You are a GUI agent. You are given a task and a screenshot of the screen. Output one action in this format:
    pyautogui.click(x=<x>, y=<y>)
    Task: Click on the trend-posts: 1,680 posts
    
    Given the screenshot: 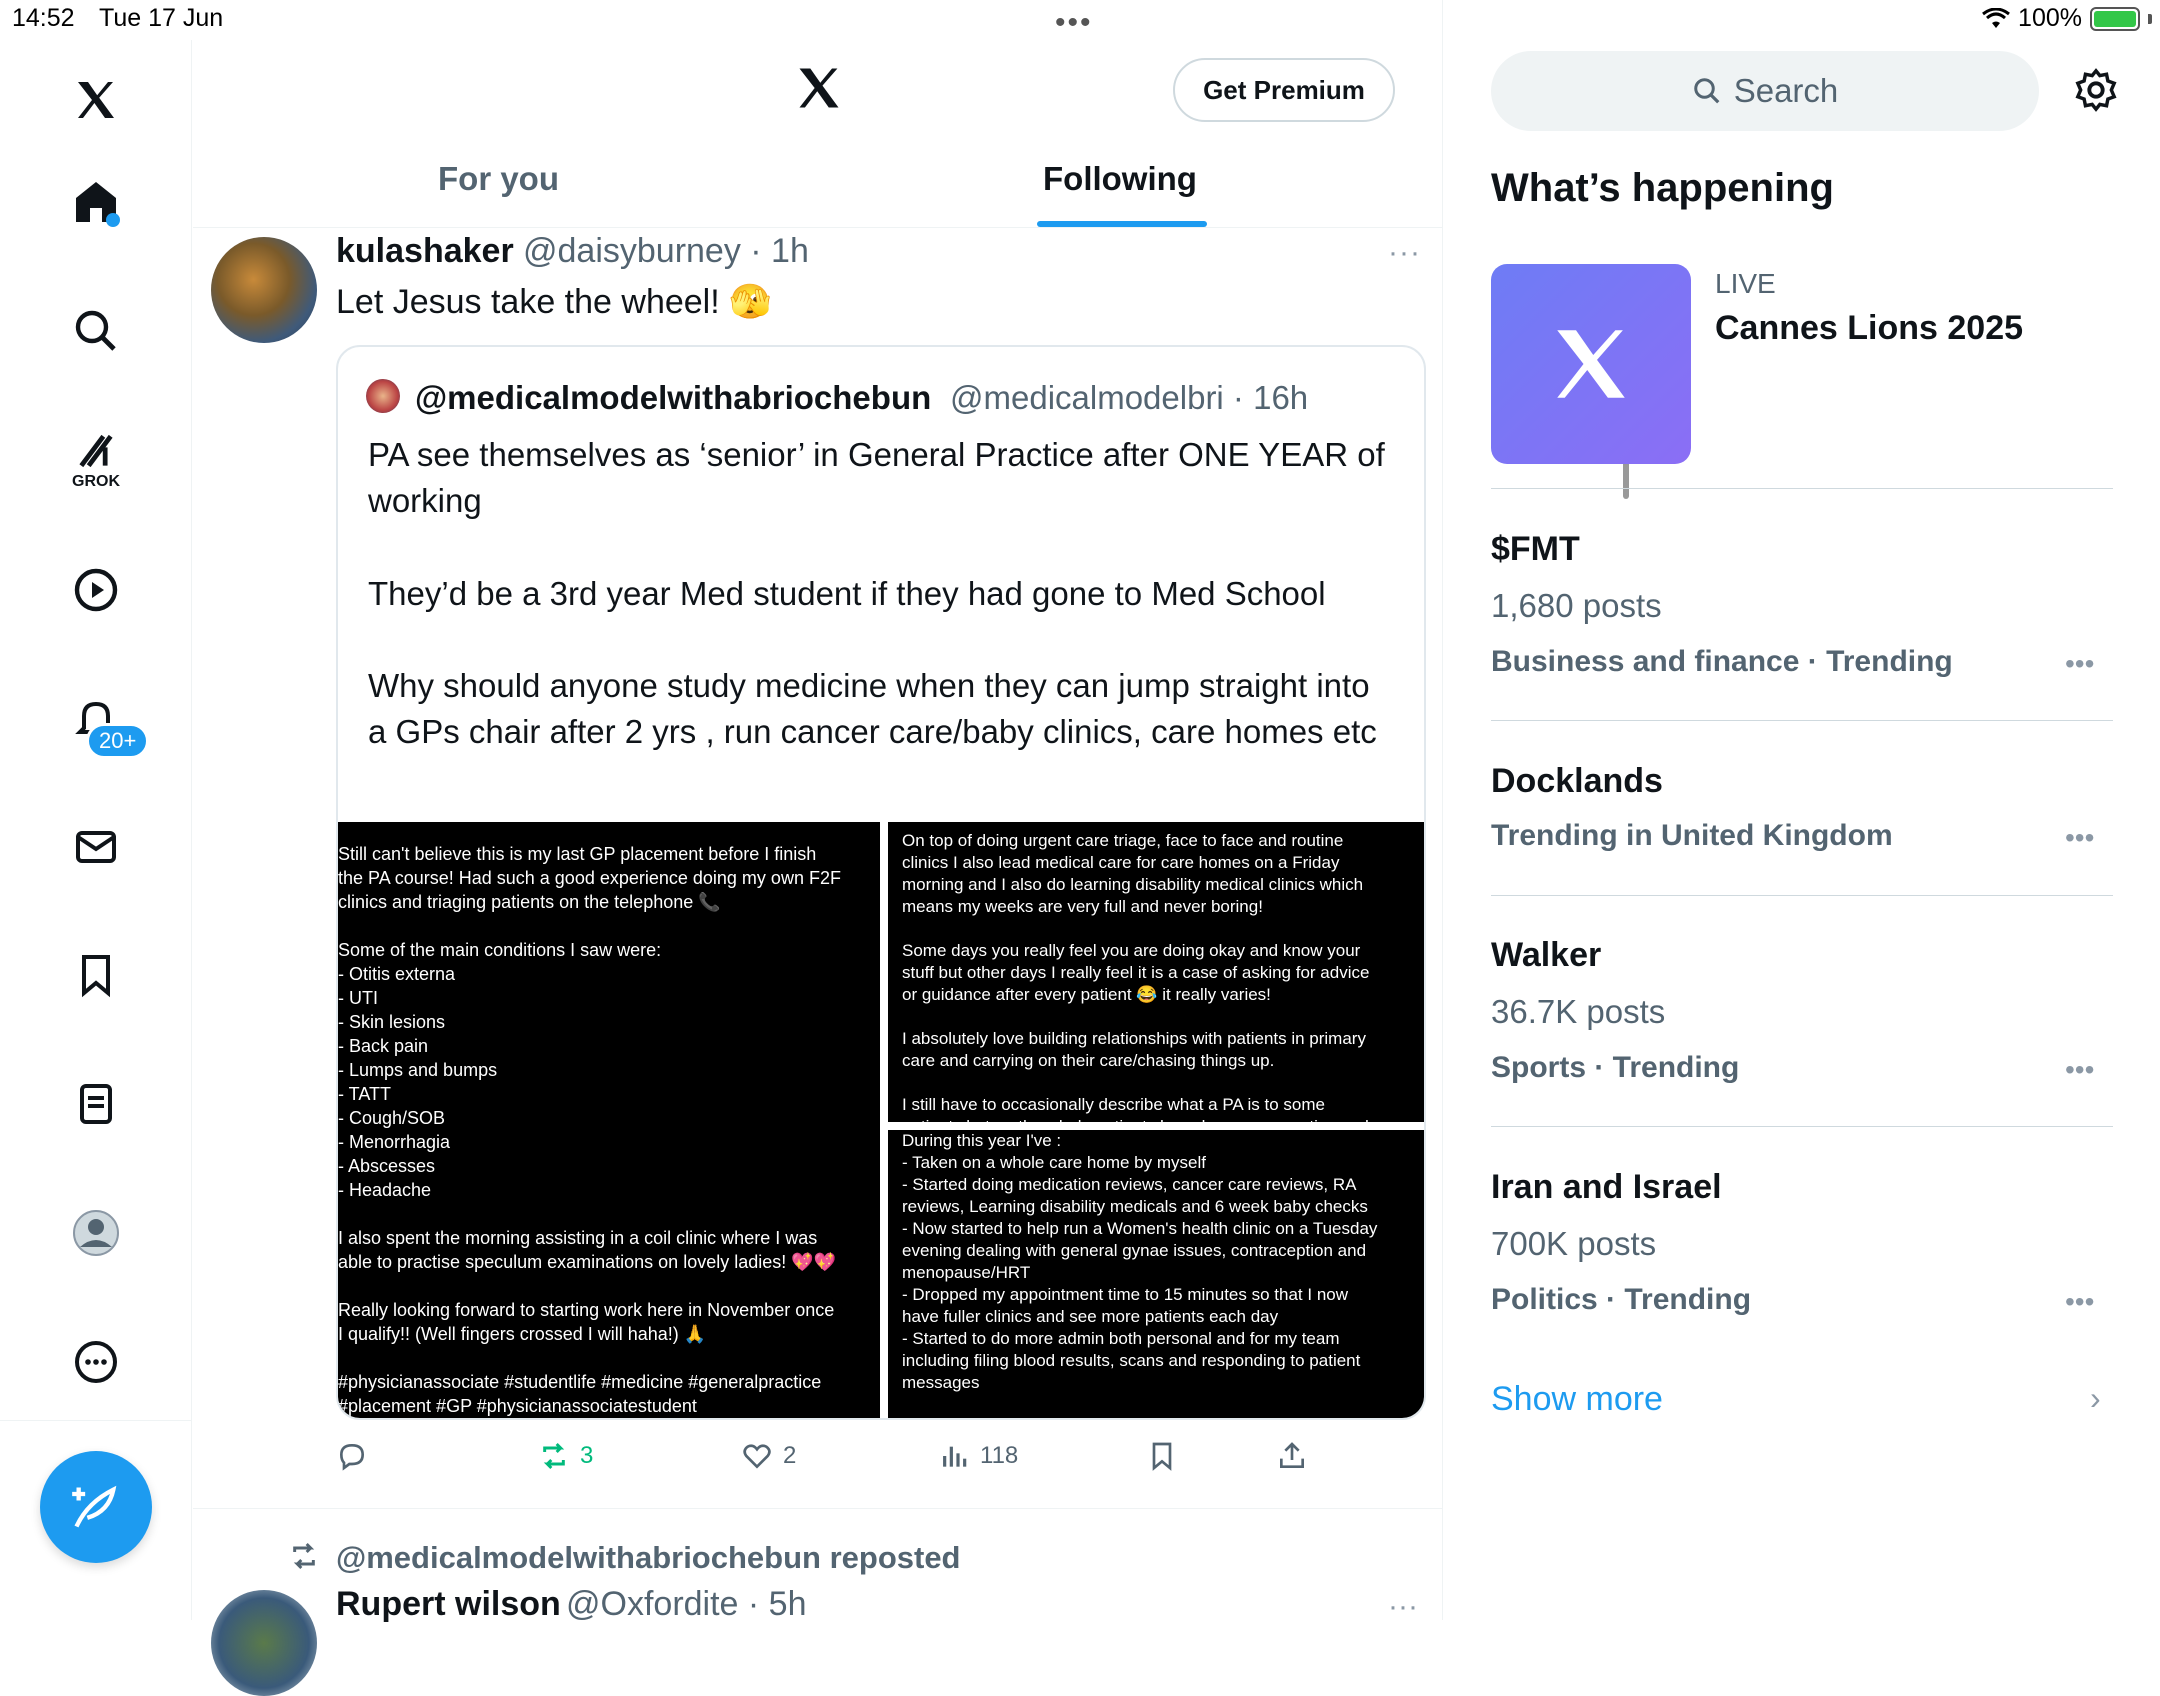 What is the action you would take?
    pyautogui.click(x=1576, y=605)
    